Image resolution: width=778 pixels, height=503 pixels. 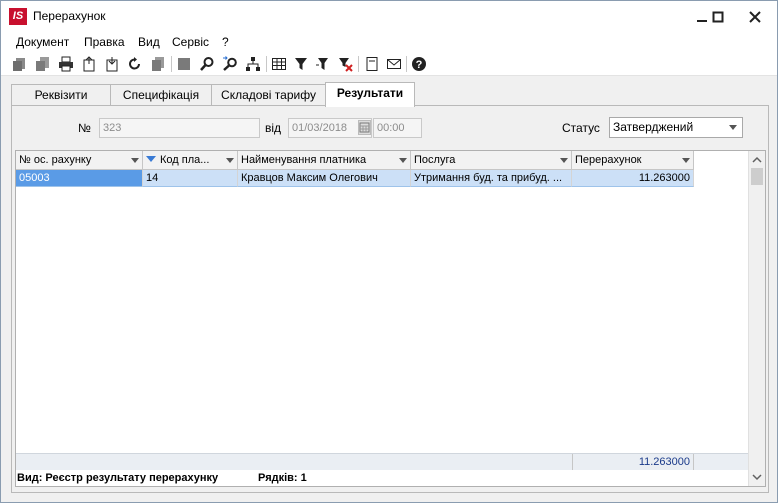 What do you see at coordinates (84, 128) in the screenshot?
I see `number-label: №` at bounding box center [84, 128].